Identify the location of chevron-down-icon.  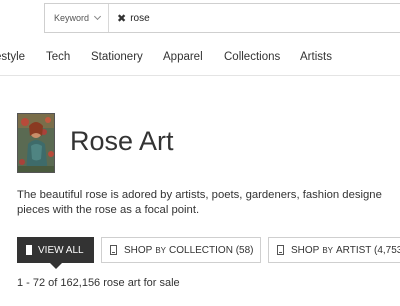
(97, 16).